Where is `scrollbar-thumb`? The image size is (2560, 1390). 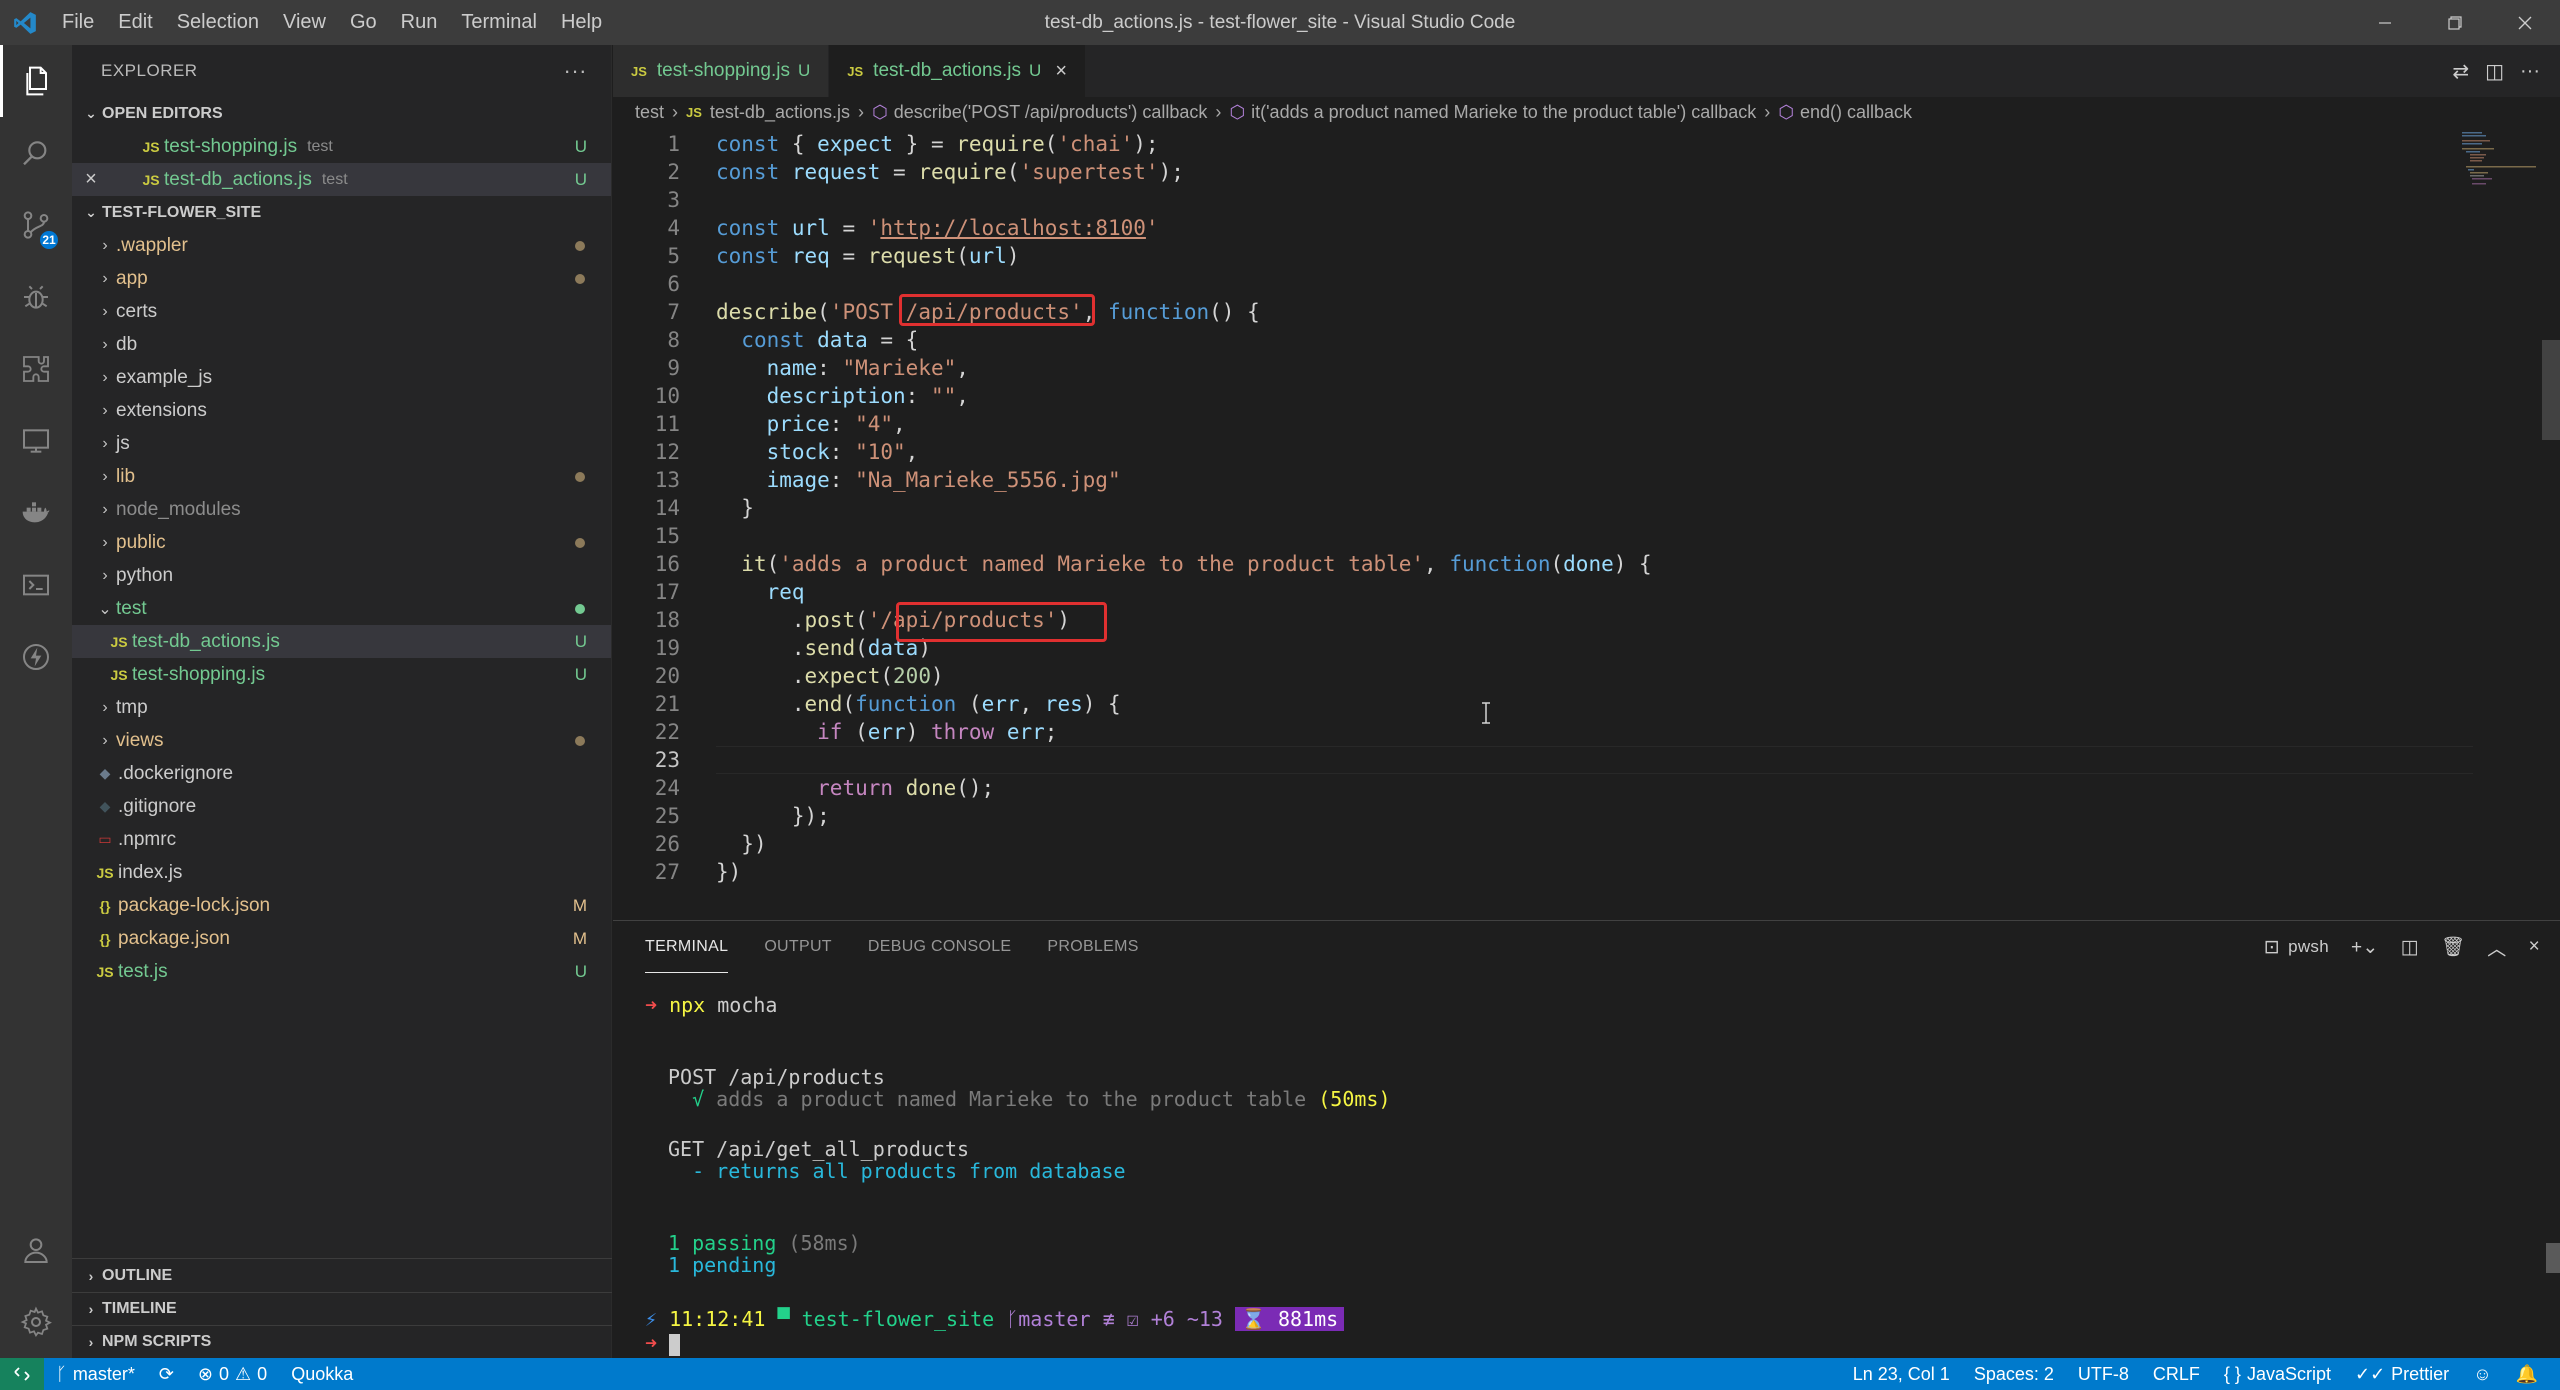
scrollbar-thumb is located at coordinates (2551, 390).